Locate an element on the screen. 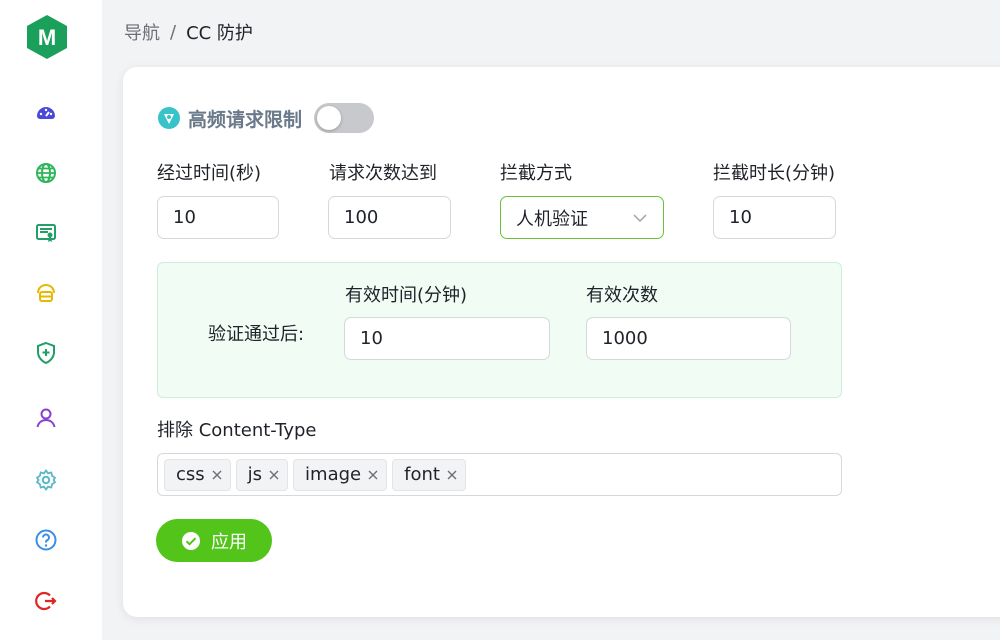 The height and width of the screenshot is (640, 1000). request-count-value: 100 is located at coordinates (361, 217).